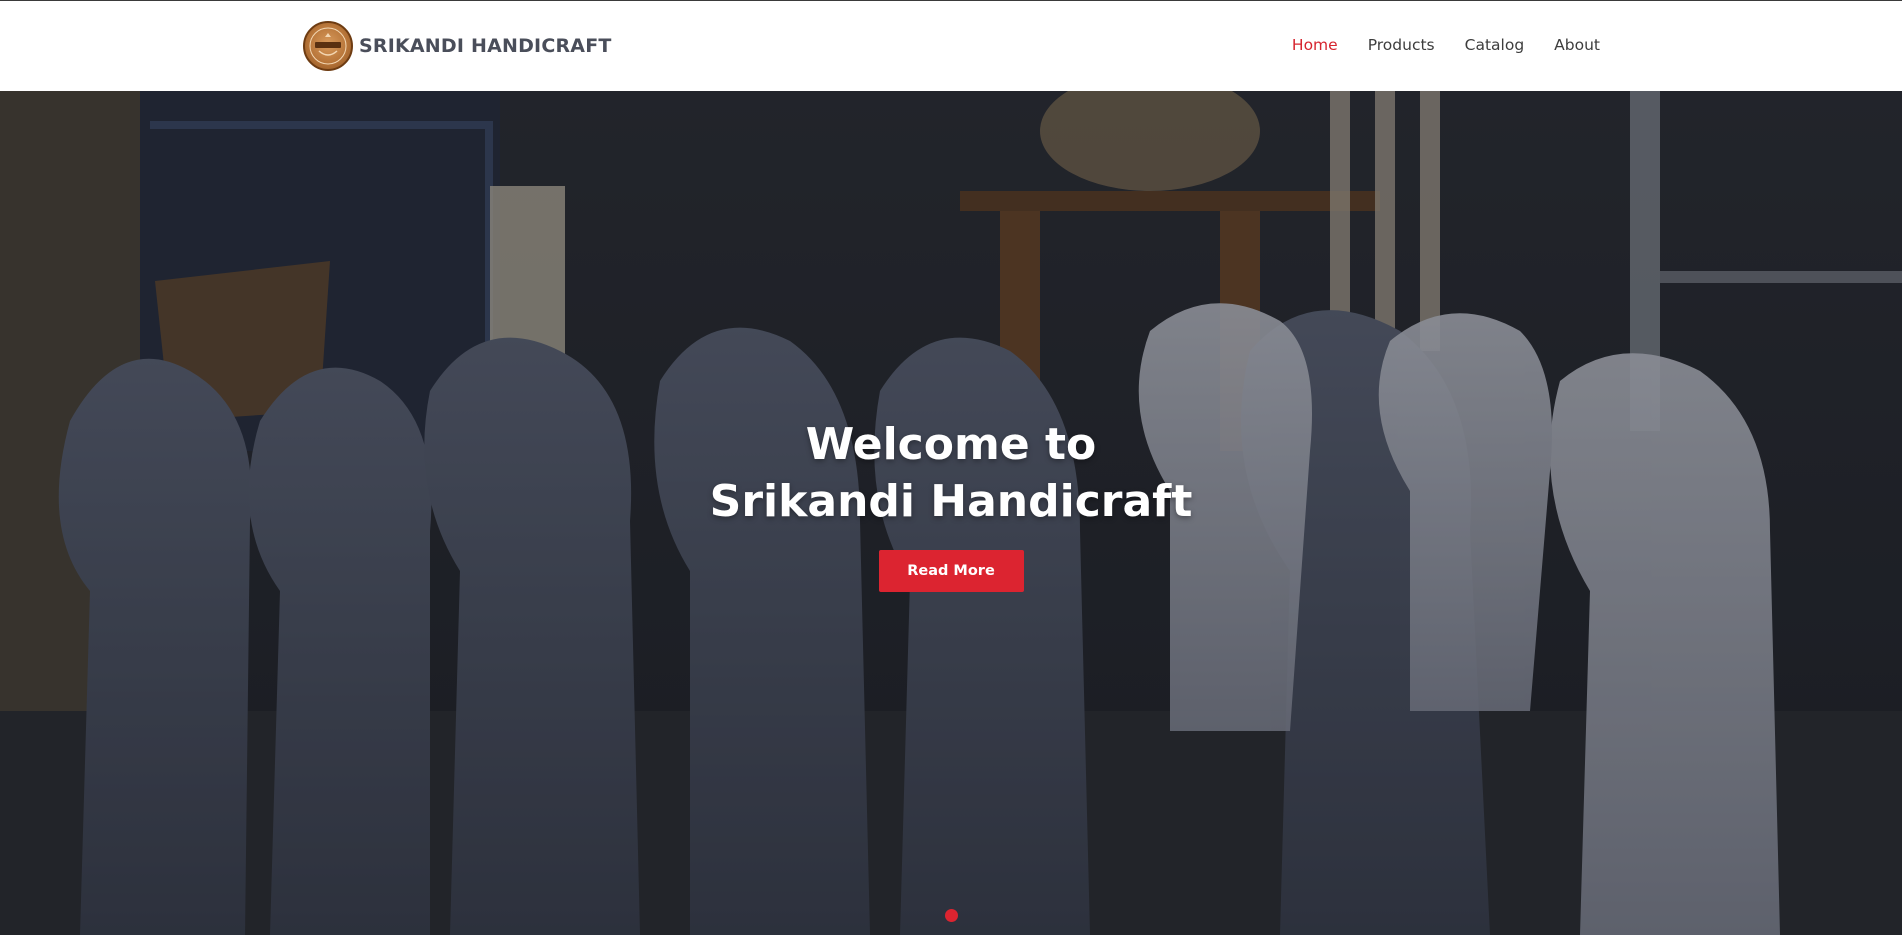  What do you see at coordinates (1315, 45) in the screenshot?
I see `nav-home: Home` at bounding box center [1315, 45].